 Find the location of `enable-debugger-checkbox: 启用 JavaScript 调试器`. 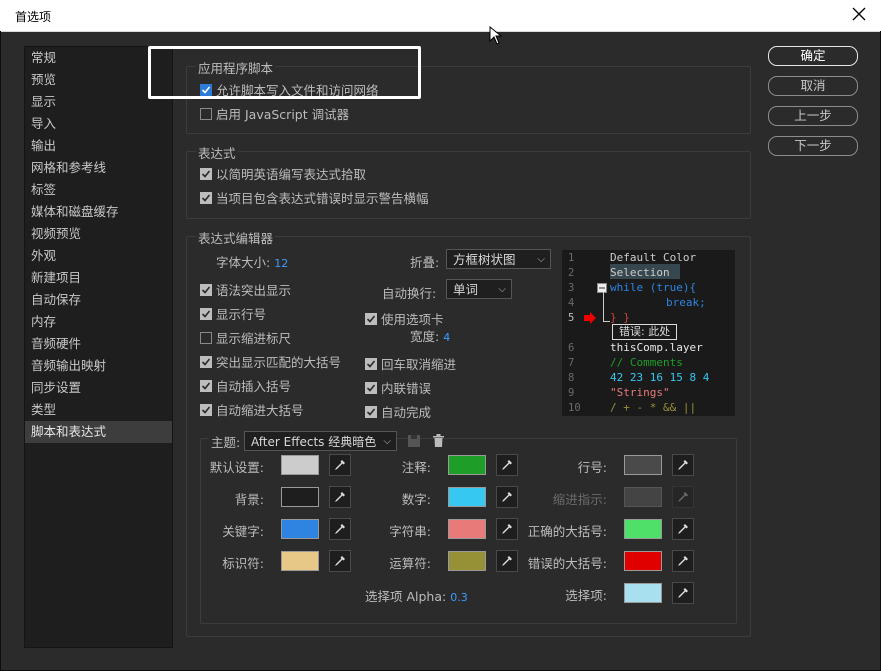

enable-debugger-checkbox: 启用 JavaScript 调试器 is located at coordinates (274, 113).